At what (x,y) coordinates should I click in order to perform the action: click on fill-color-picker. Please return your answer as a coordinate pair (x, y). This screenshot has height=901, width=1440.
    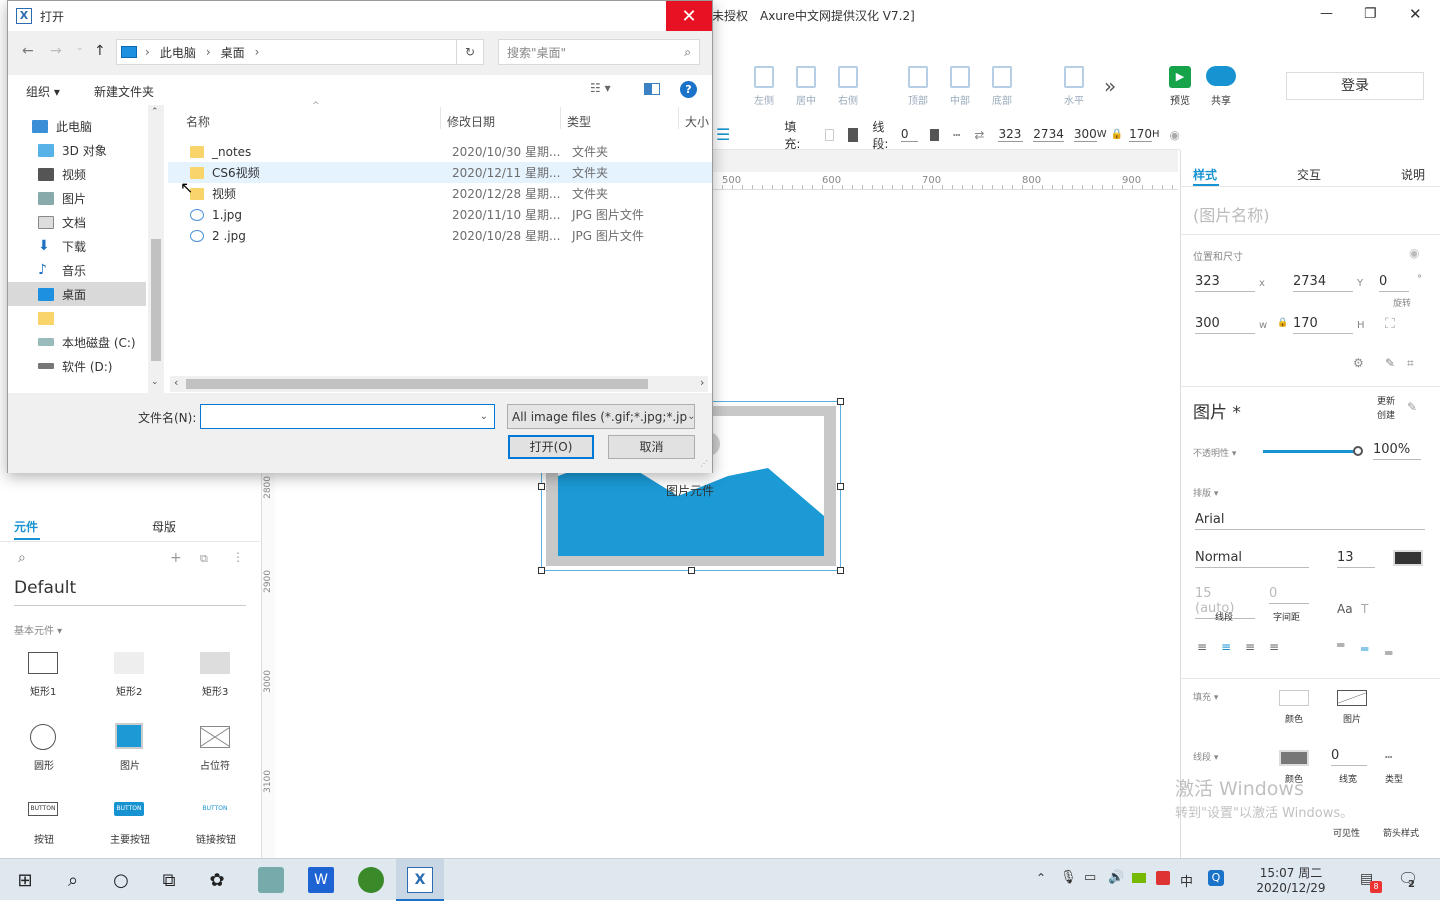
    Looking at the image, I should click on (829, 134).